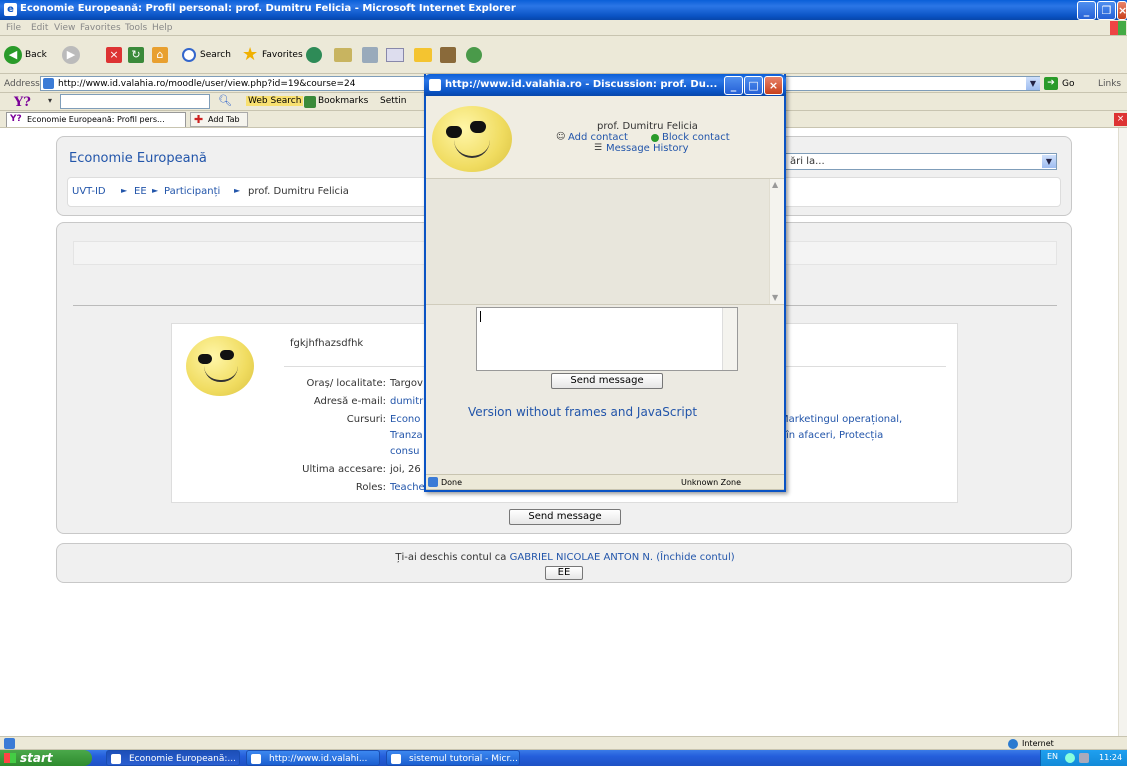 The height and width of the screenshot is (766, 1127). Describe the element at coordinates (564, 573) in the screenshot. I see `footer-ee-button: EE` at that location.